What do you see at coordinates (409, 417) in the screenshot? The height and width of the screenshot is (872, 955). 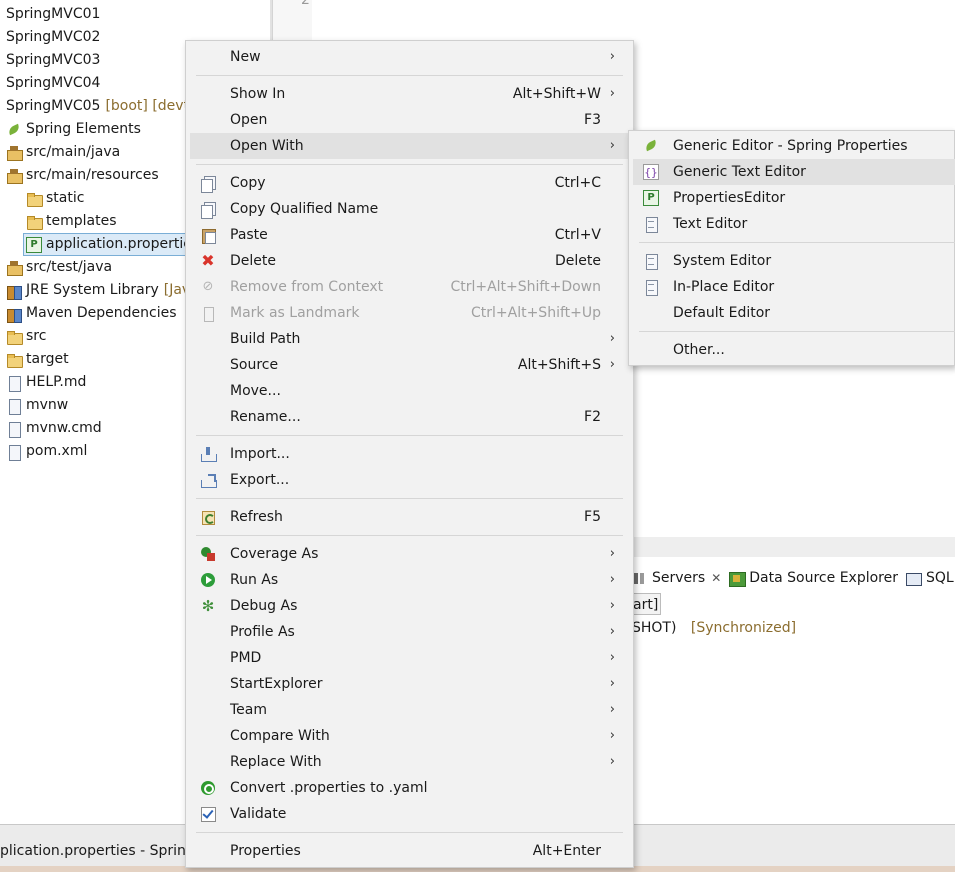 I see `menu-item-rename: Rename... F2` at bounding box center [409, 417].